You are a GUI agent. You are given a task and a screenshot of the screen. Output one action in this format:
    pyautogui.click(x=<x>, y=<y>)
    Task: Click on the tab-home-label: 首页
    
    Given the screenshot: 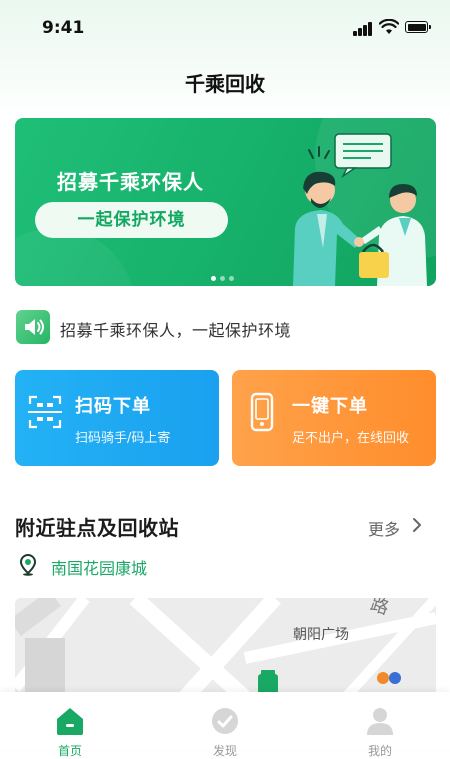 What is the action you would take?
    pyautogui.click(x=69, y=751)
    